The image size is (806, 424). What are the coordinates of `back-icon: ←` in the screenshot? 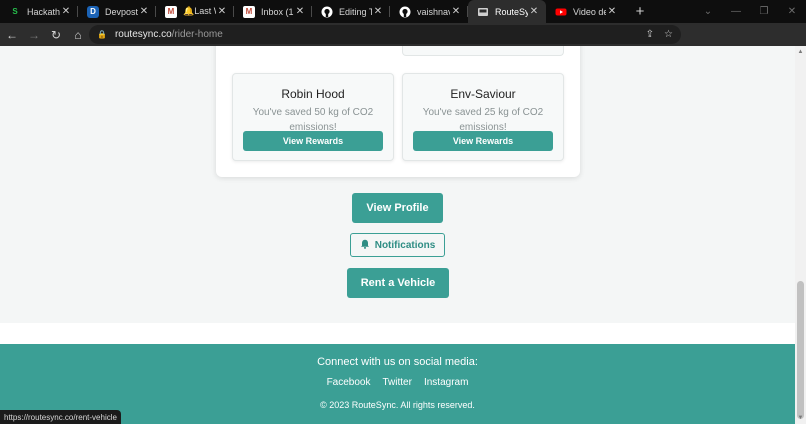 It's located at (12, 35).